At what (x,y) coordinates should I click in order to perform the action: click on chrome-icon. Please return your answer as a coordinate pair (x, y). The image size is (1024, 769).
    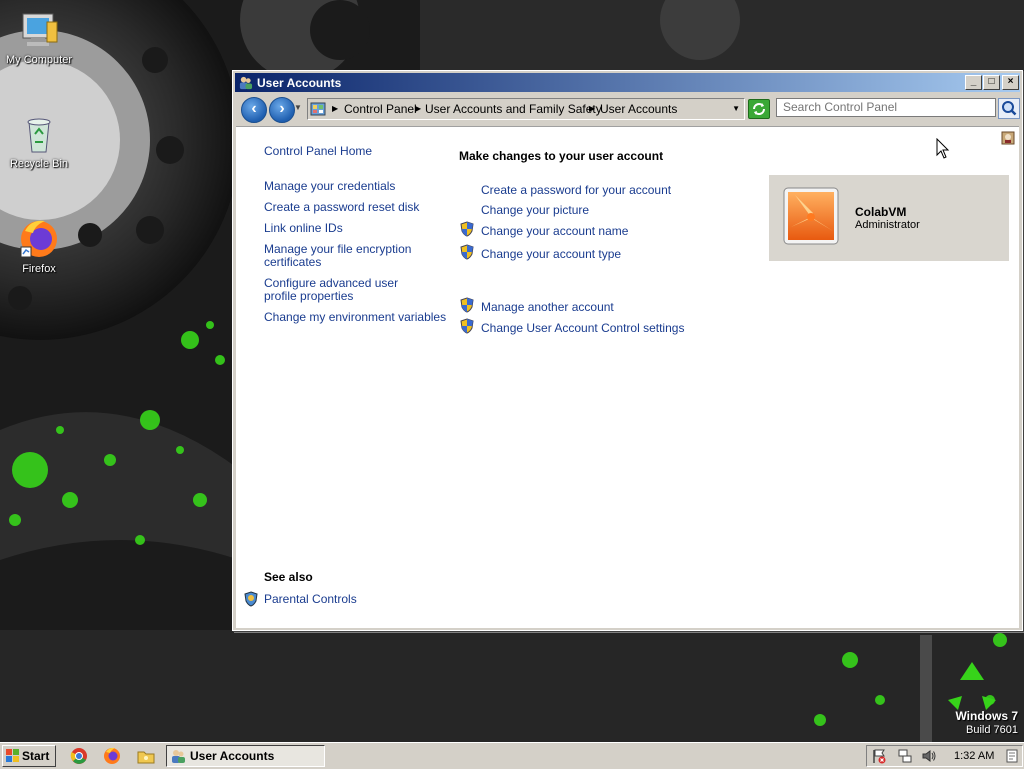
    Looking at the image, I should click on (79, 756).